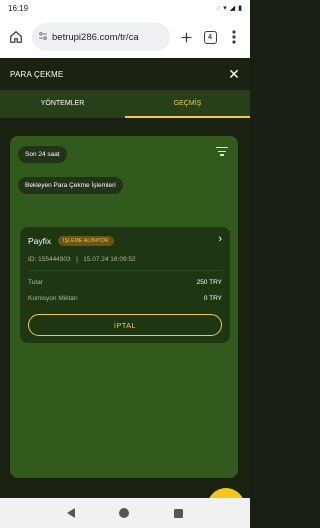  I want to click on site-settings-icon, so click(43, 37).